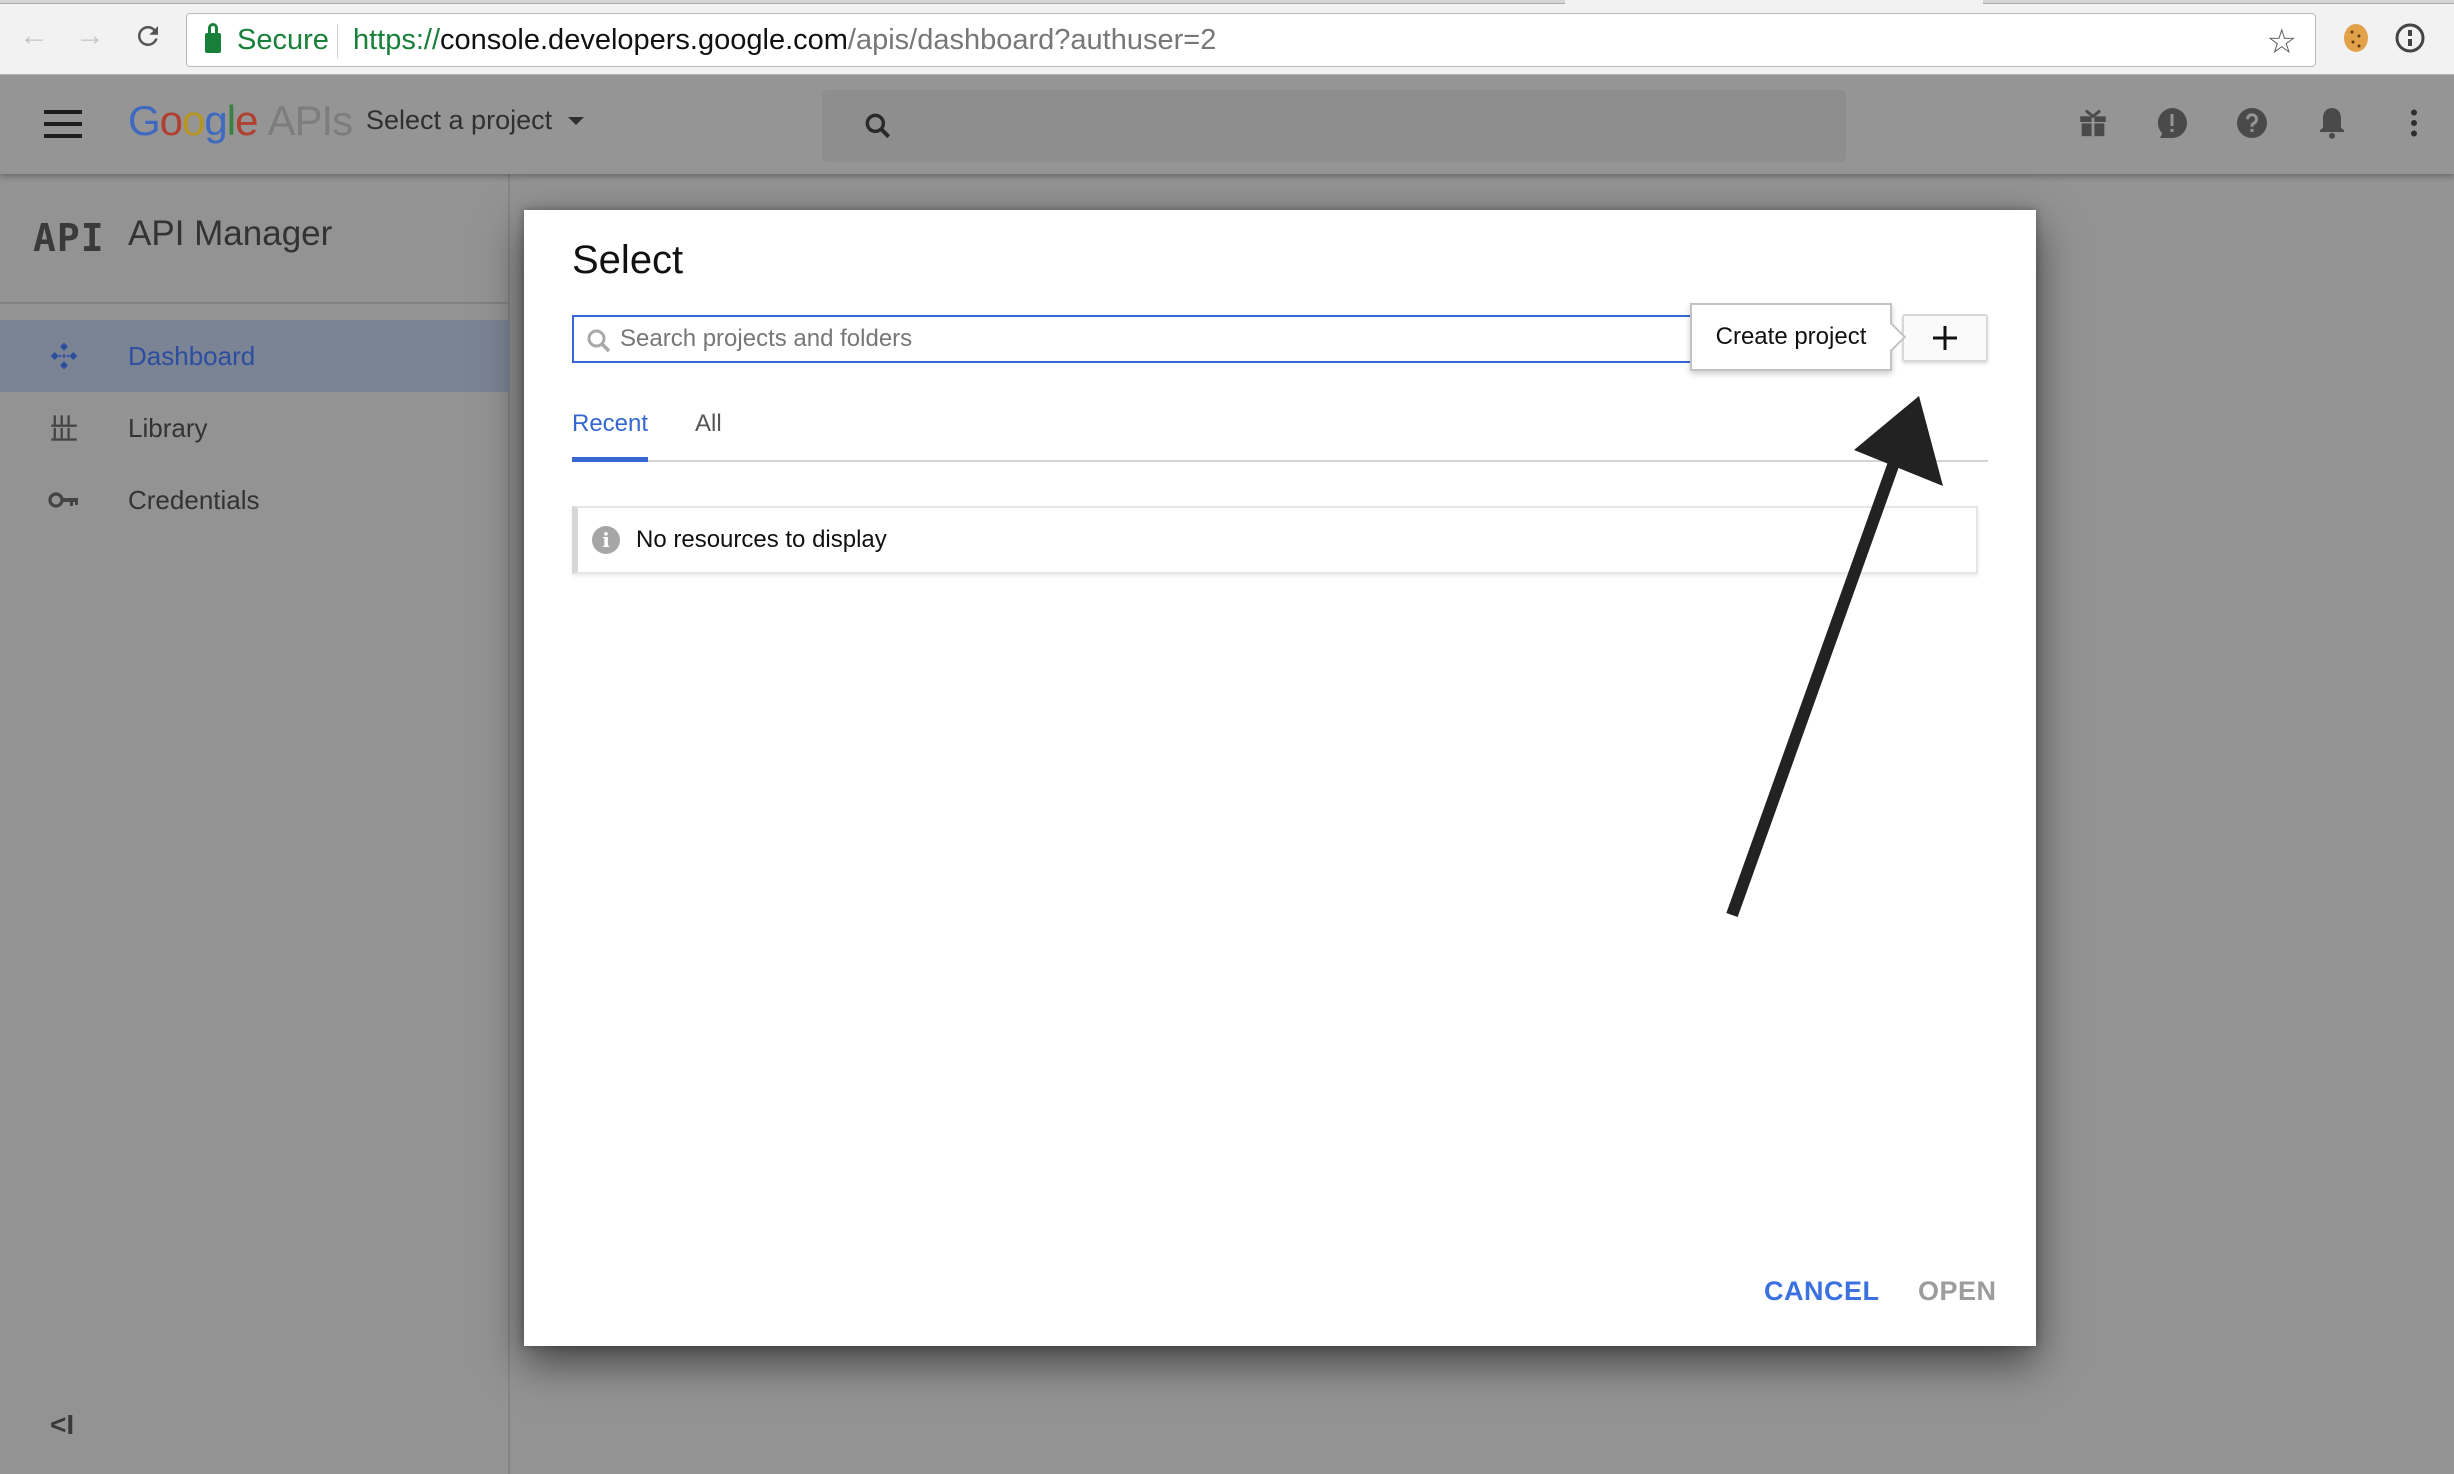 This screenshot has height=1474, width=2454. What do you see at coordinates (610, 424) in the screenshot?
I see `tab-recent: Recent` at bounding box center [610, 424].